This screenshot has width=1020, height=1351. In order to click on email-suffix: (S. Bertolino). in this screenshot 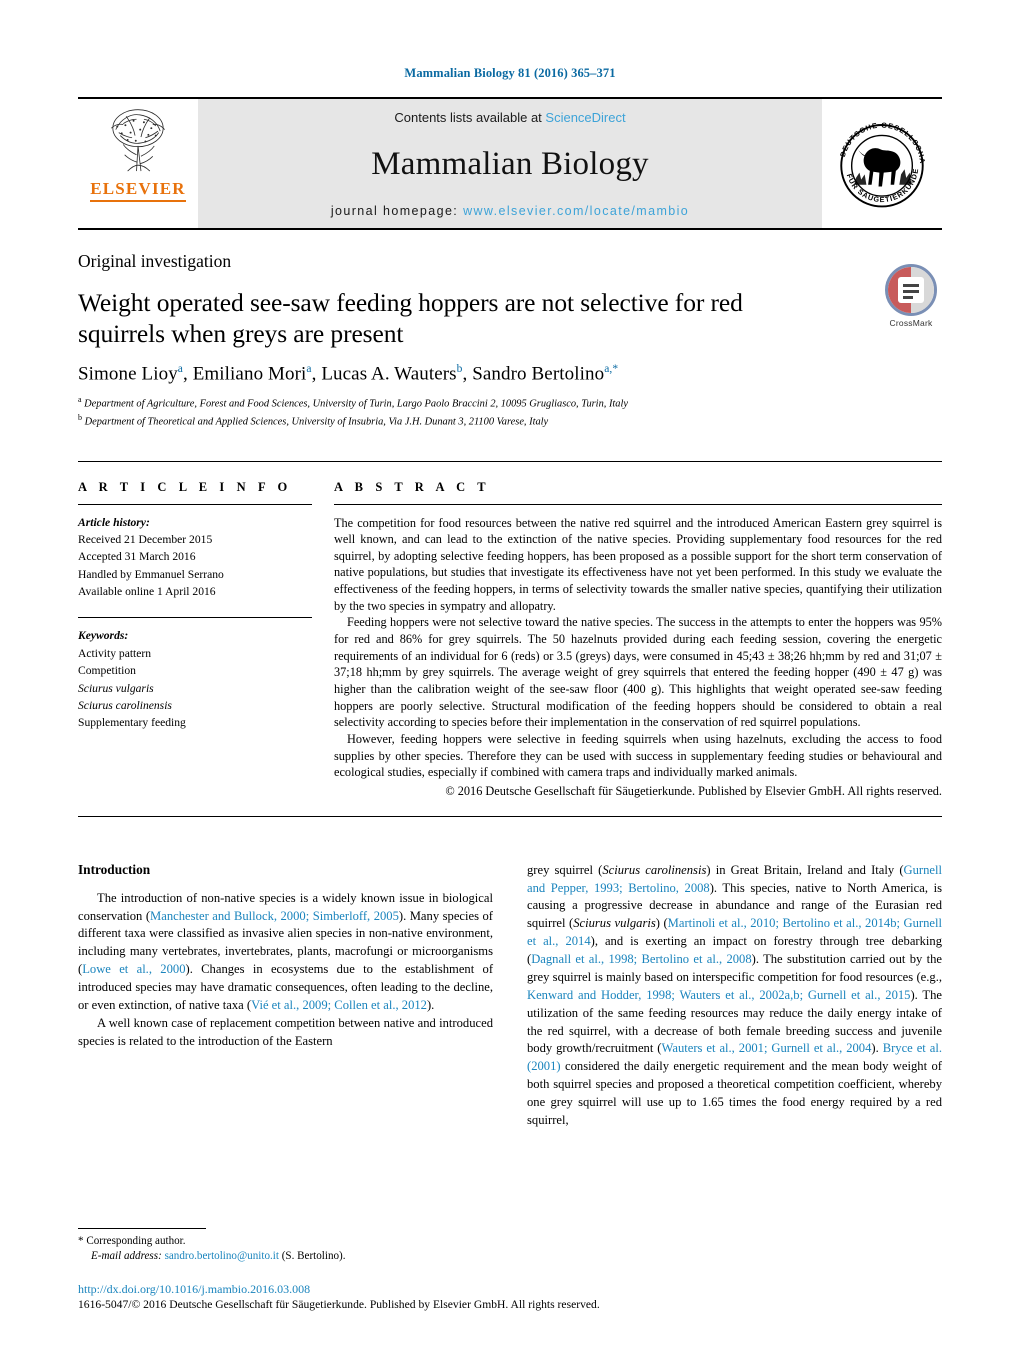, I will do `click(313, 1256)`.